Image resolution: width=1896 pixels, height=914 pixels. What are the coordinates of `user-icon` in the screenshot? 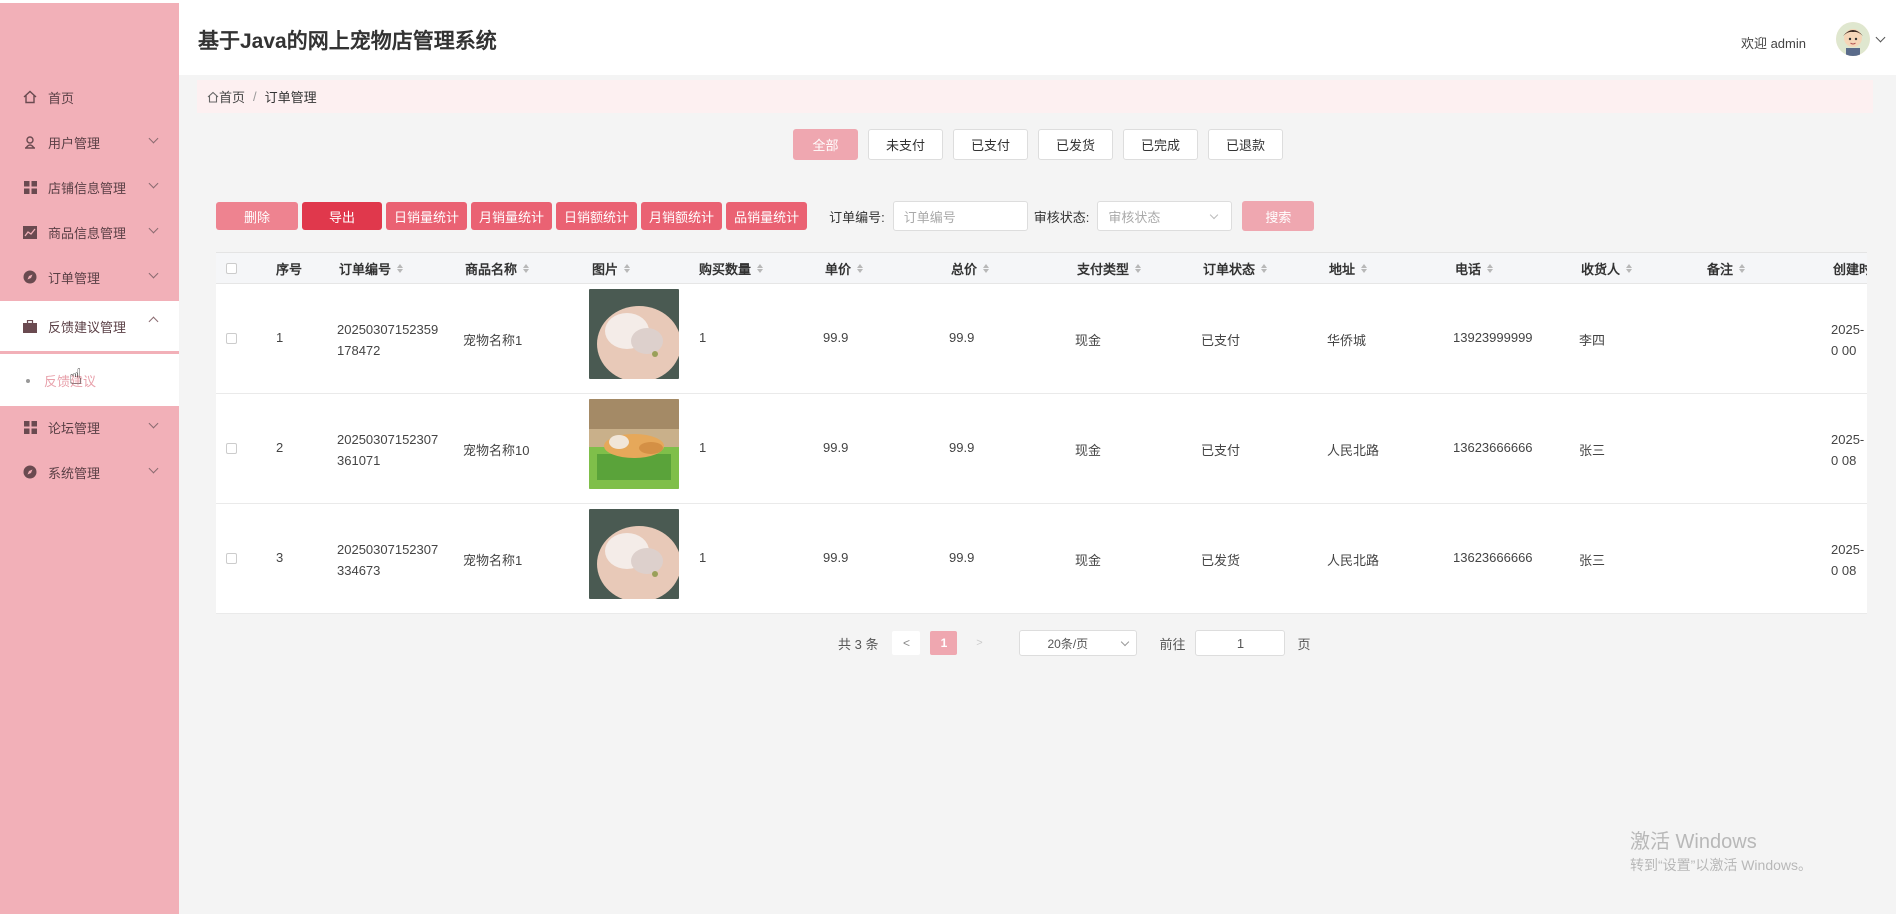 It's located at (30, 142).